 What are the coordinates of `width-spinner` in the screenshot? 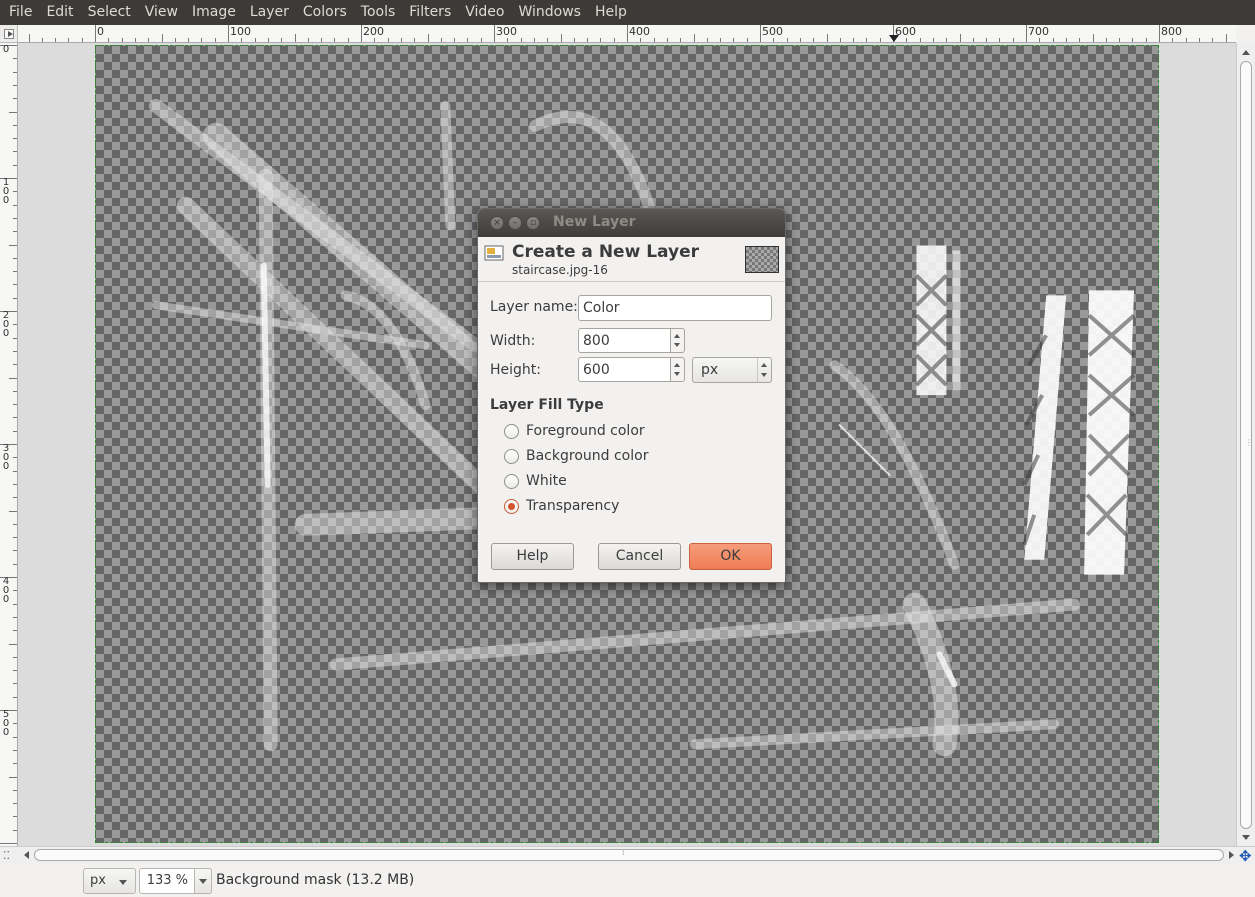 It's located at (678, 340).